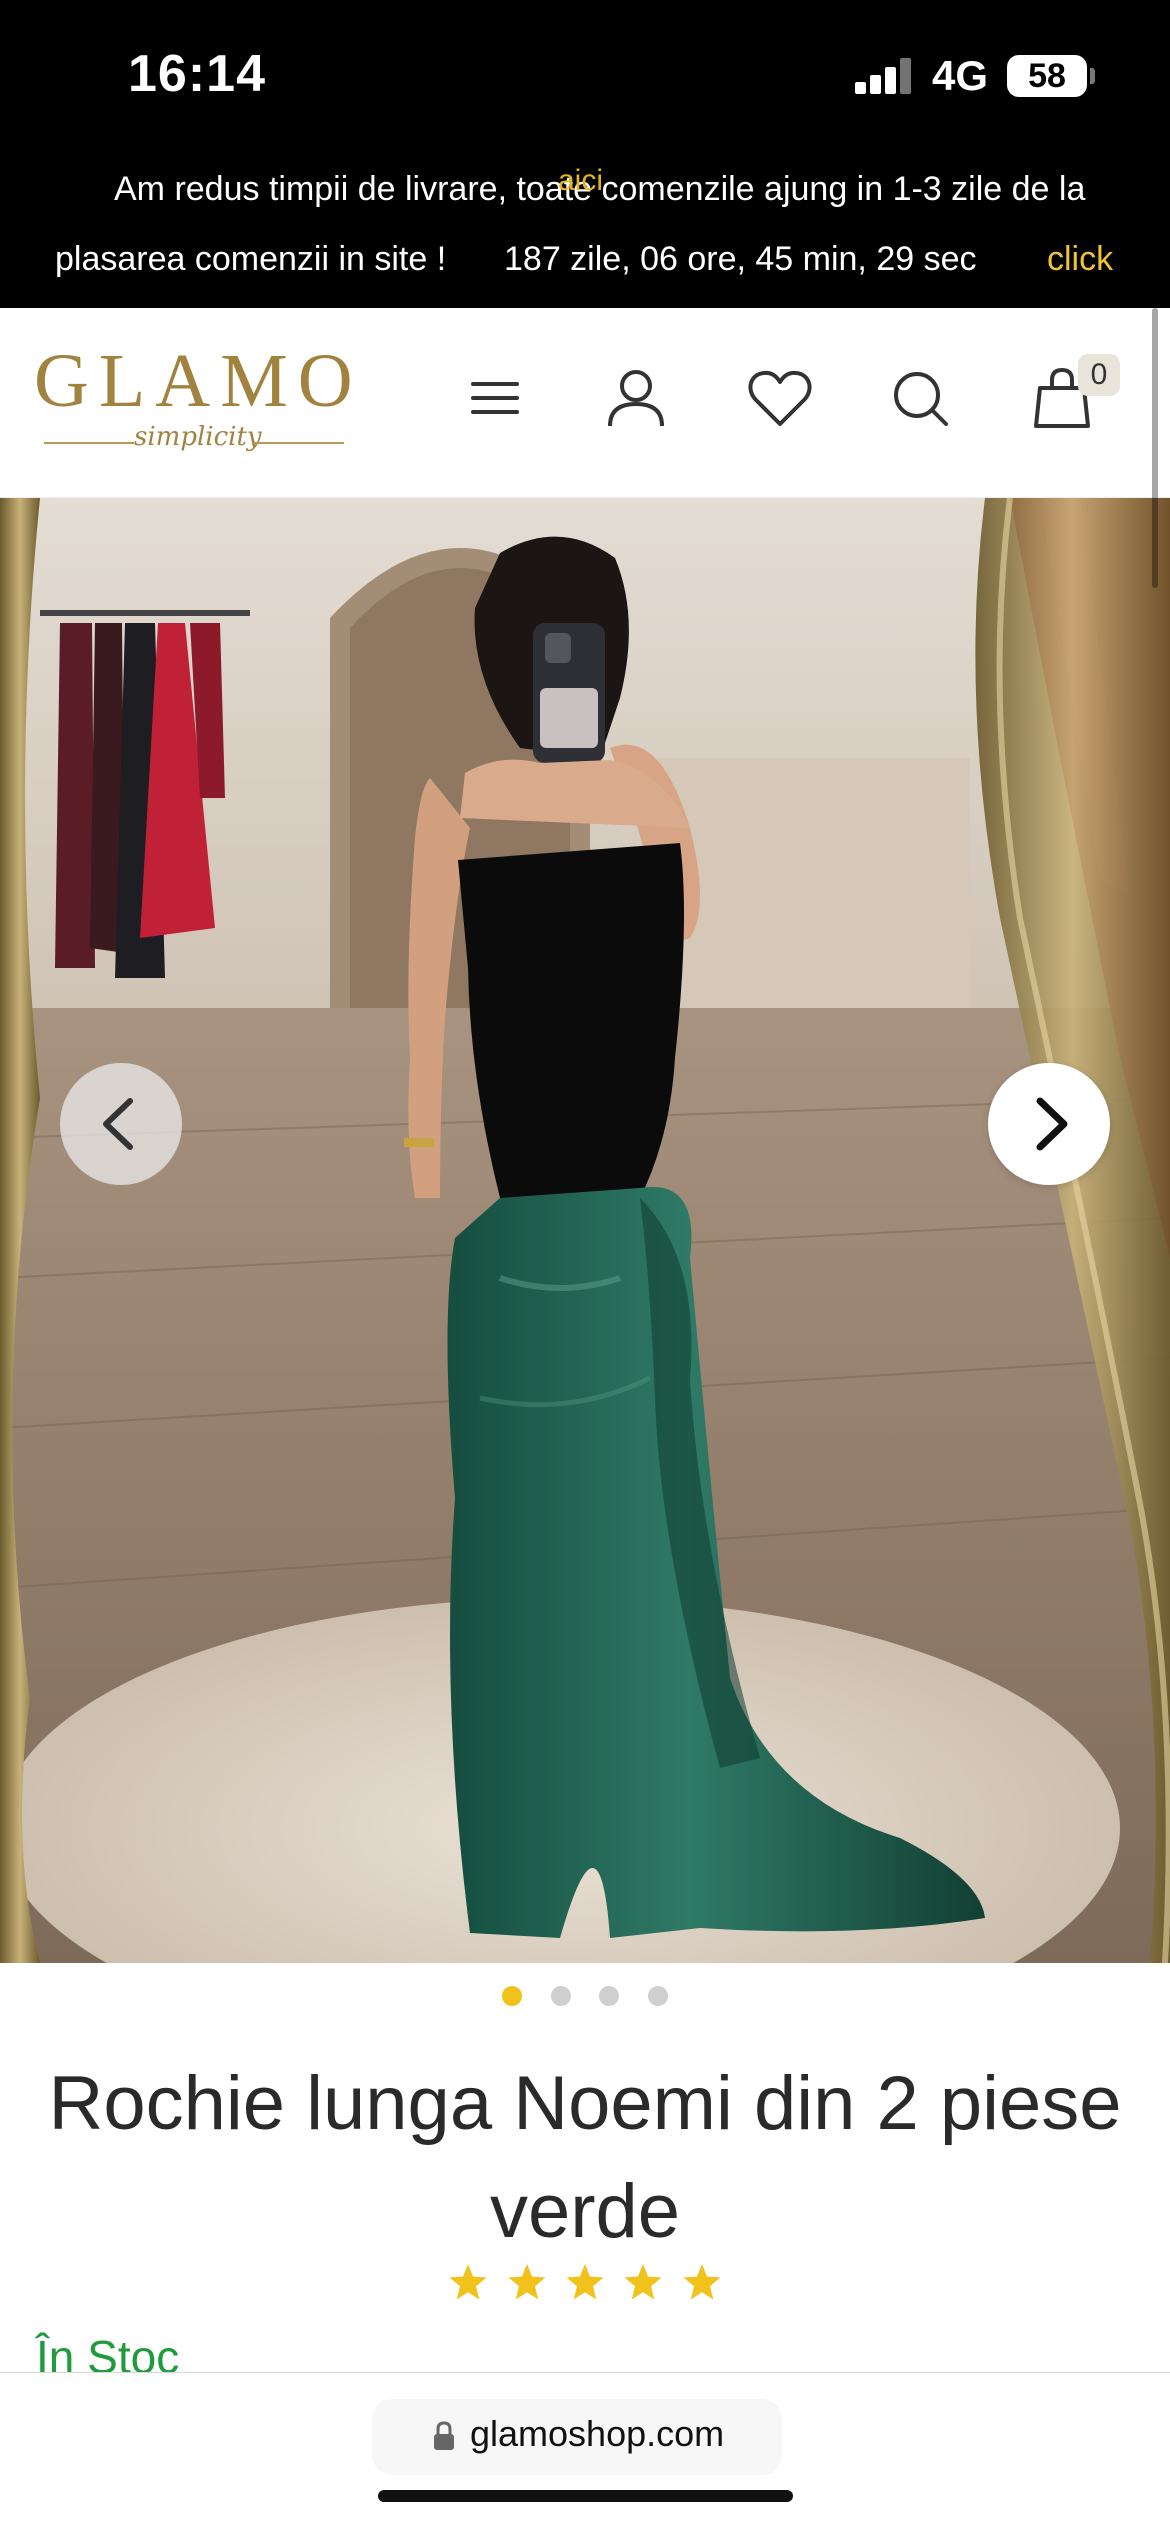  I want to click on user-icon, so click(636, 398).